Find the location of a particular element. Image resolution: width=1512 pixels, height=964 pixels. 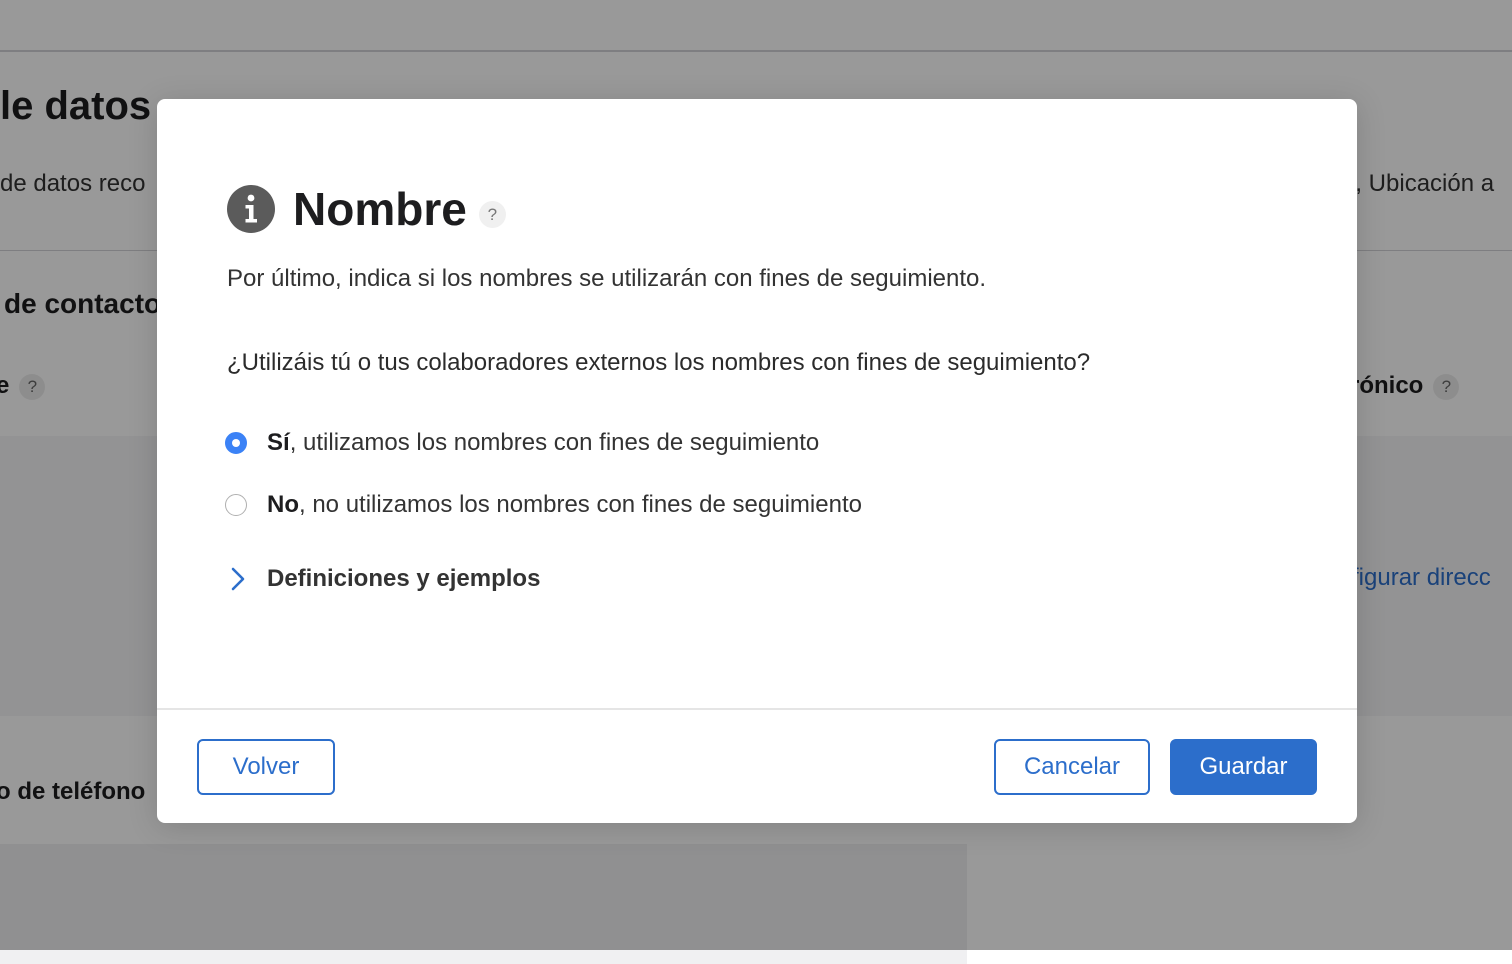

radio-no is located at coordinates (236, 505).